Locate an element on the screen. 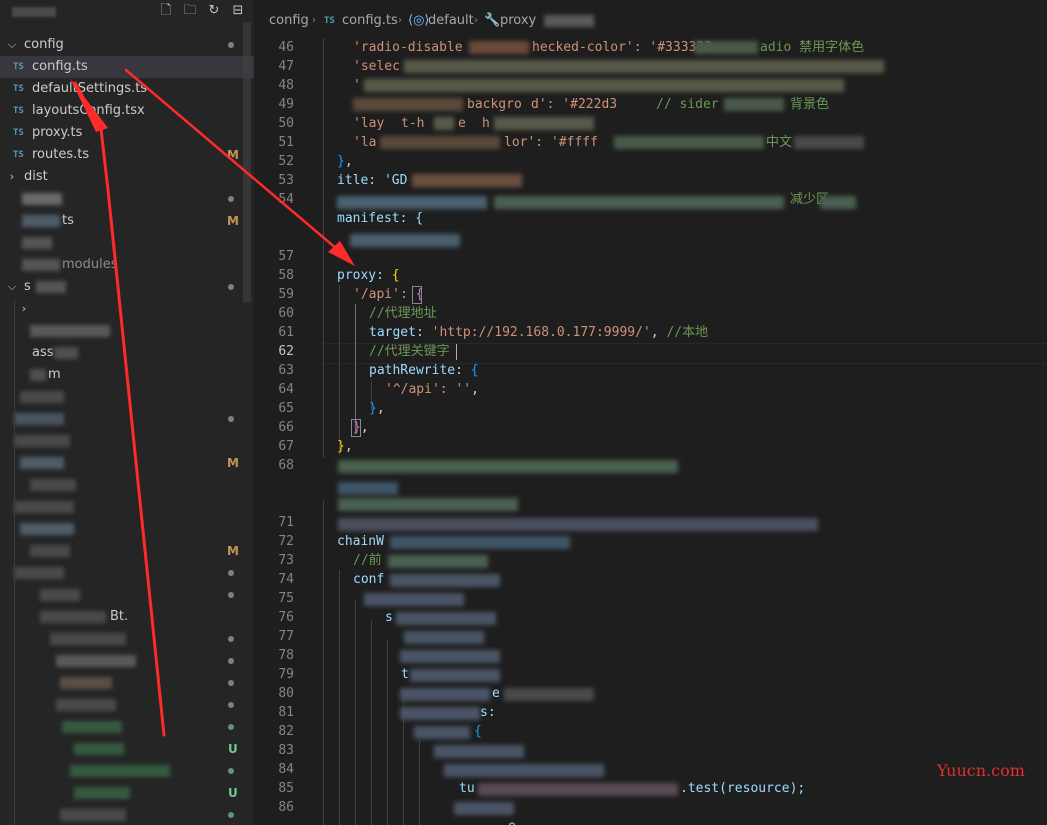 This screenshot has height=825, width=1047. folder-dist: › dist is located at coordinates (127, 177).